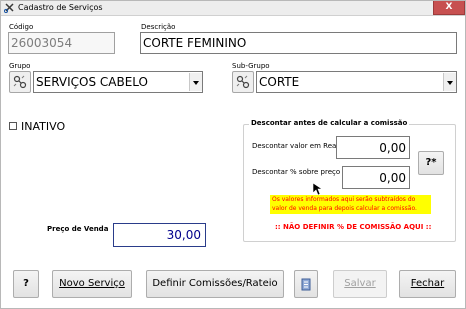  I want to click on help-button: ?, so click(26, 284).